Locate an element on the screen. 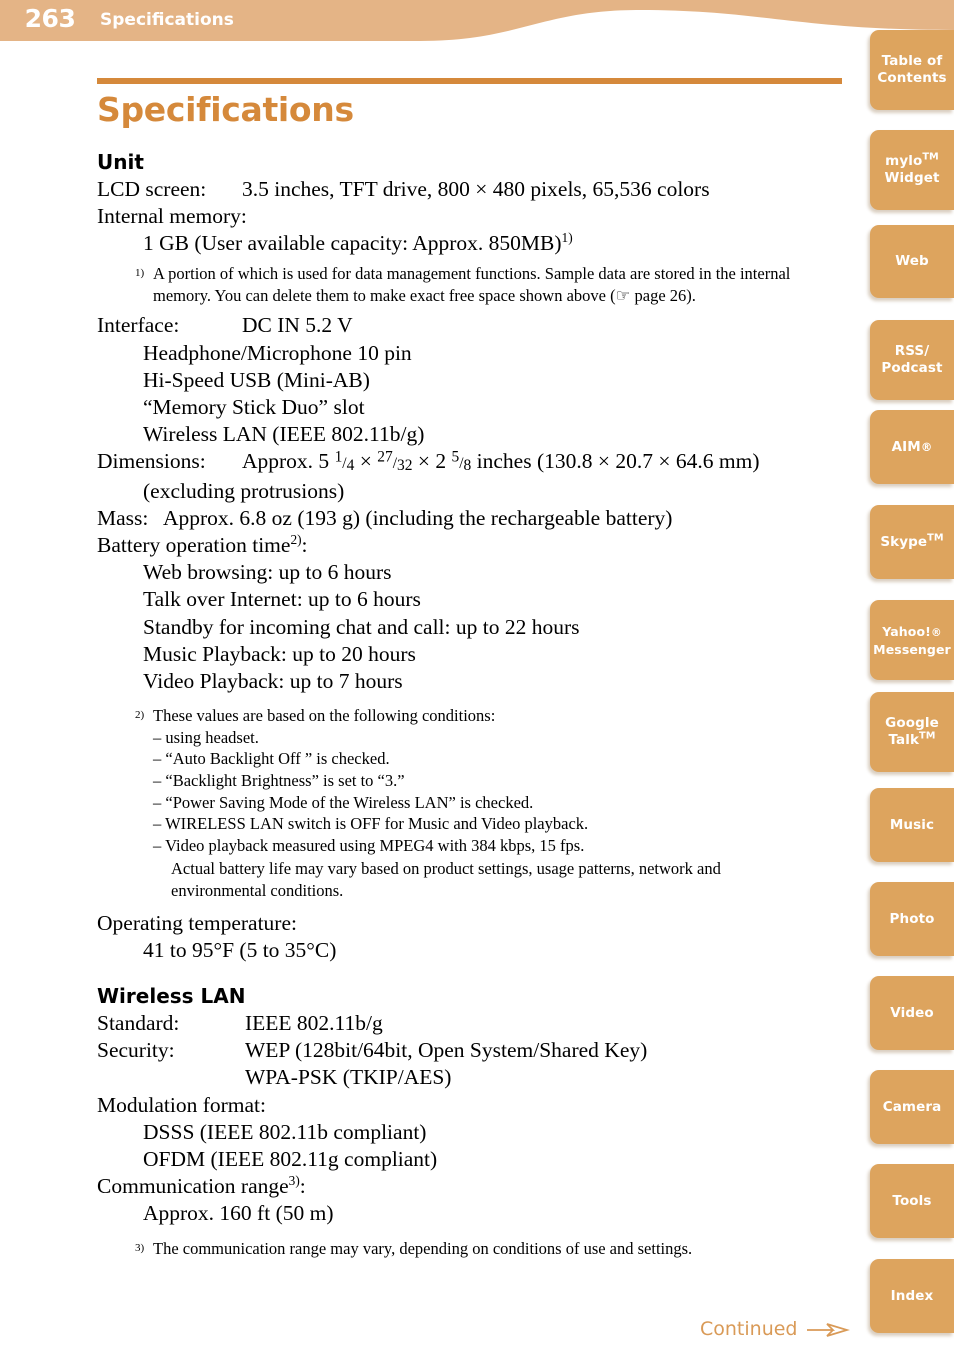  spec-row-battery-operation-time: Battery operation time2): is located at coordinates (469, 545).